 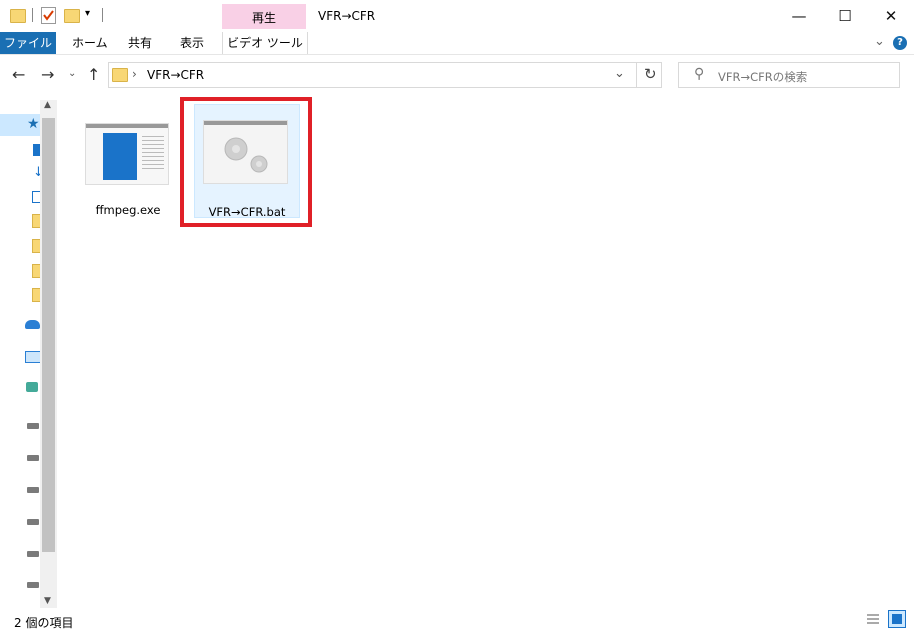 What do you see at coordinates (127, 154) in the screenshot?
I see `exe-window-icon` at bounding box center [127, 154].